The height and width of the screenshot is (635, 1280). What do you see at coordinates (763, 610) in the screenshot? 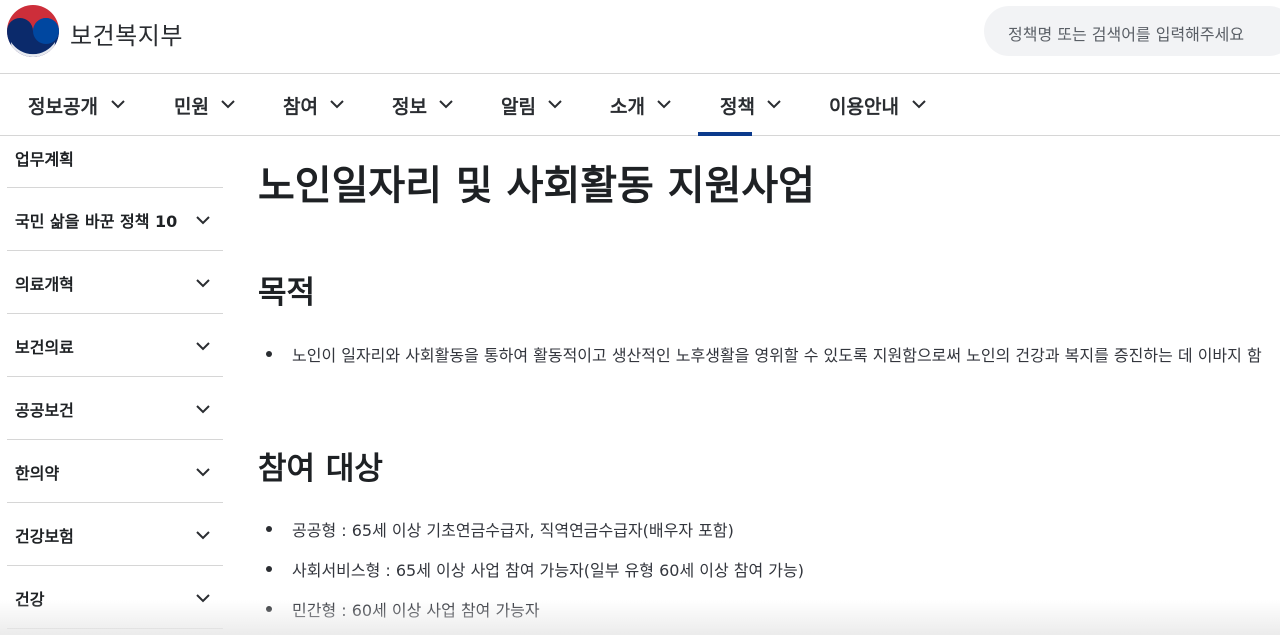
I see `list-item: 민간형 : 60세 이상 사업 참여 가능자` at bounding box center [763, 610].